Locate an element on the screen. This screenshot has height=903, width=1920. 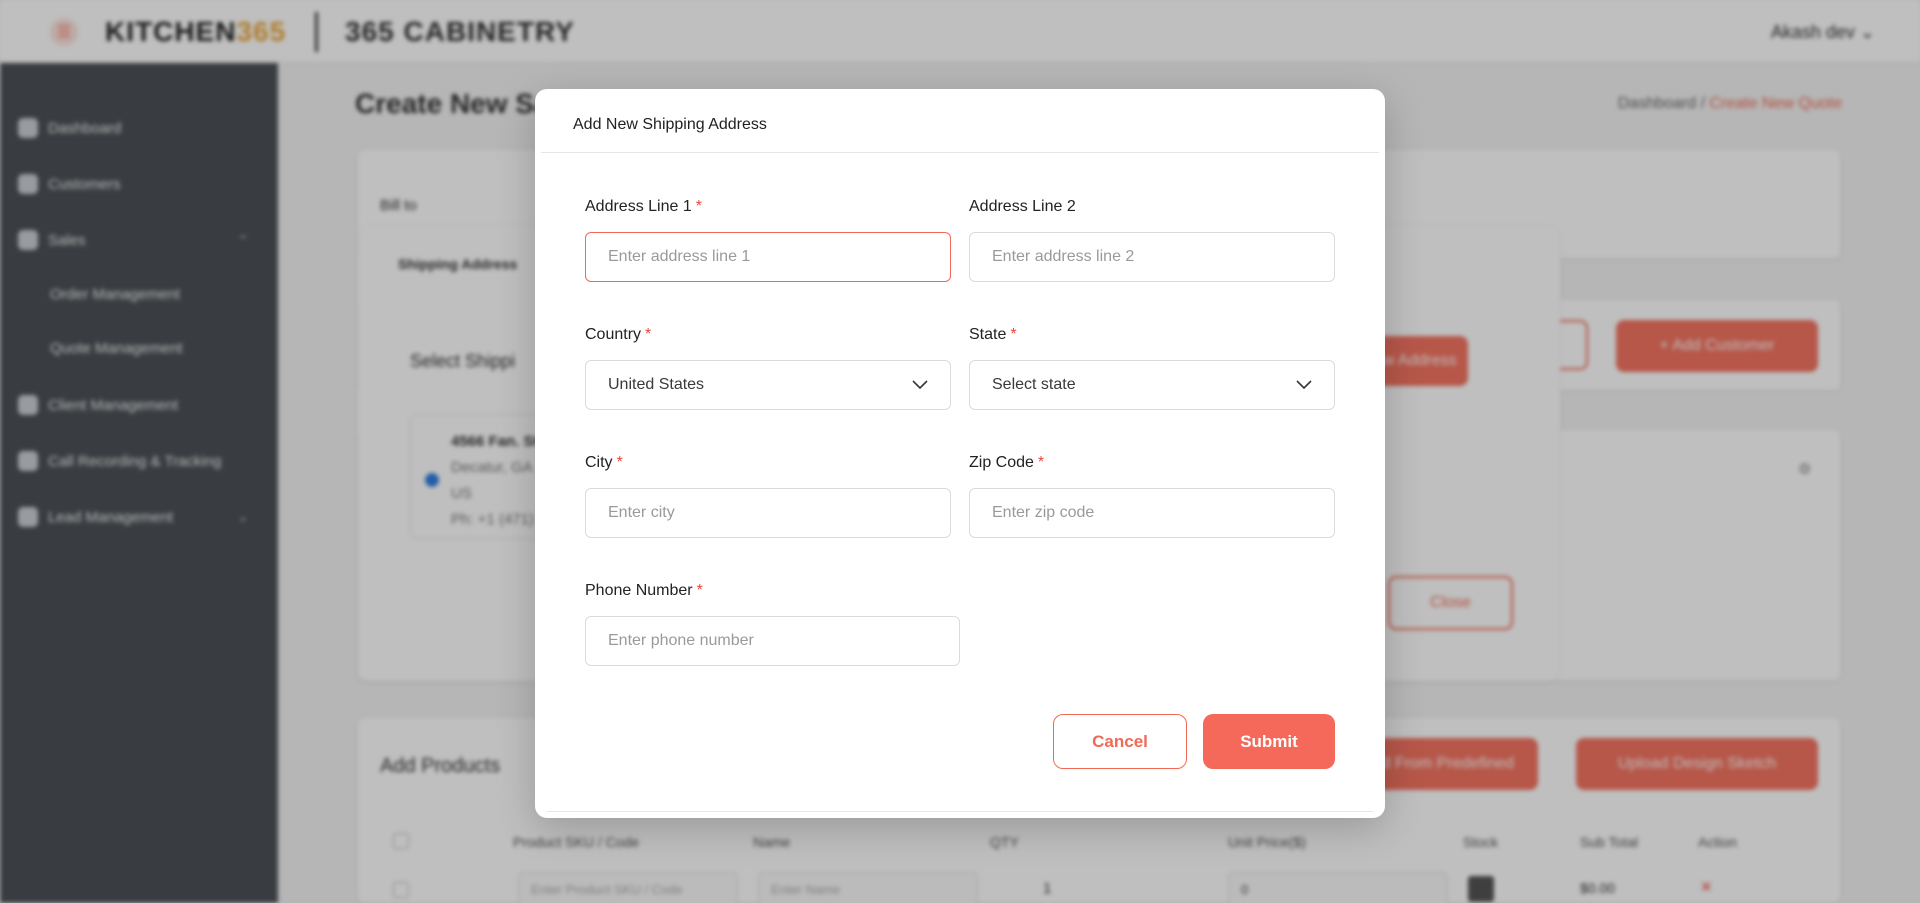
city-field is located at coordinates (768, 513).